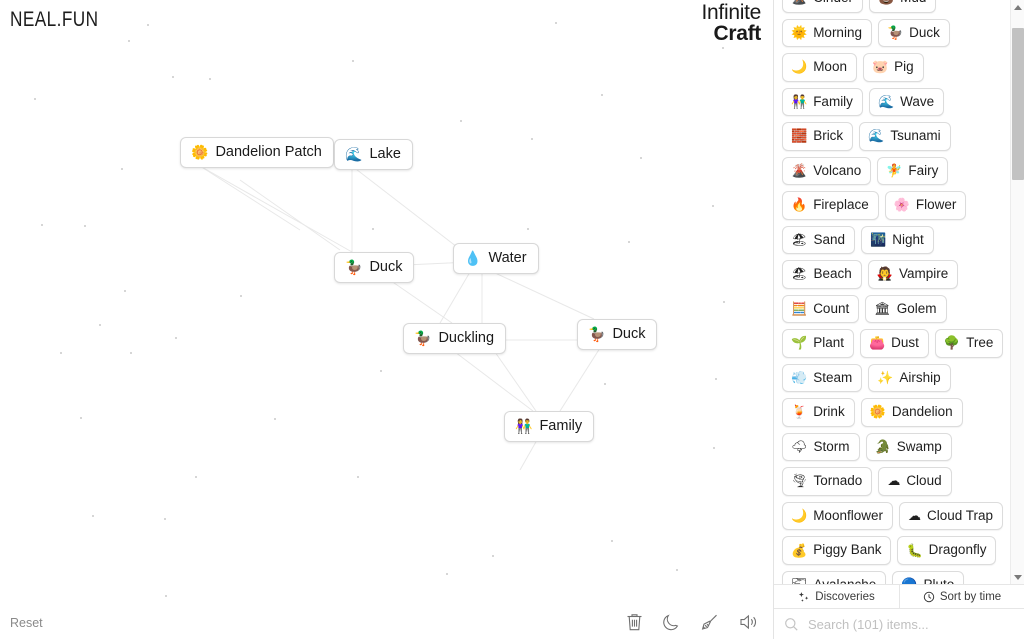 The image size is (1024, 639). Describe the element at coordinates (818, 343) in the screenshot. I see `element-item: 🌱 Plant` at that location.